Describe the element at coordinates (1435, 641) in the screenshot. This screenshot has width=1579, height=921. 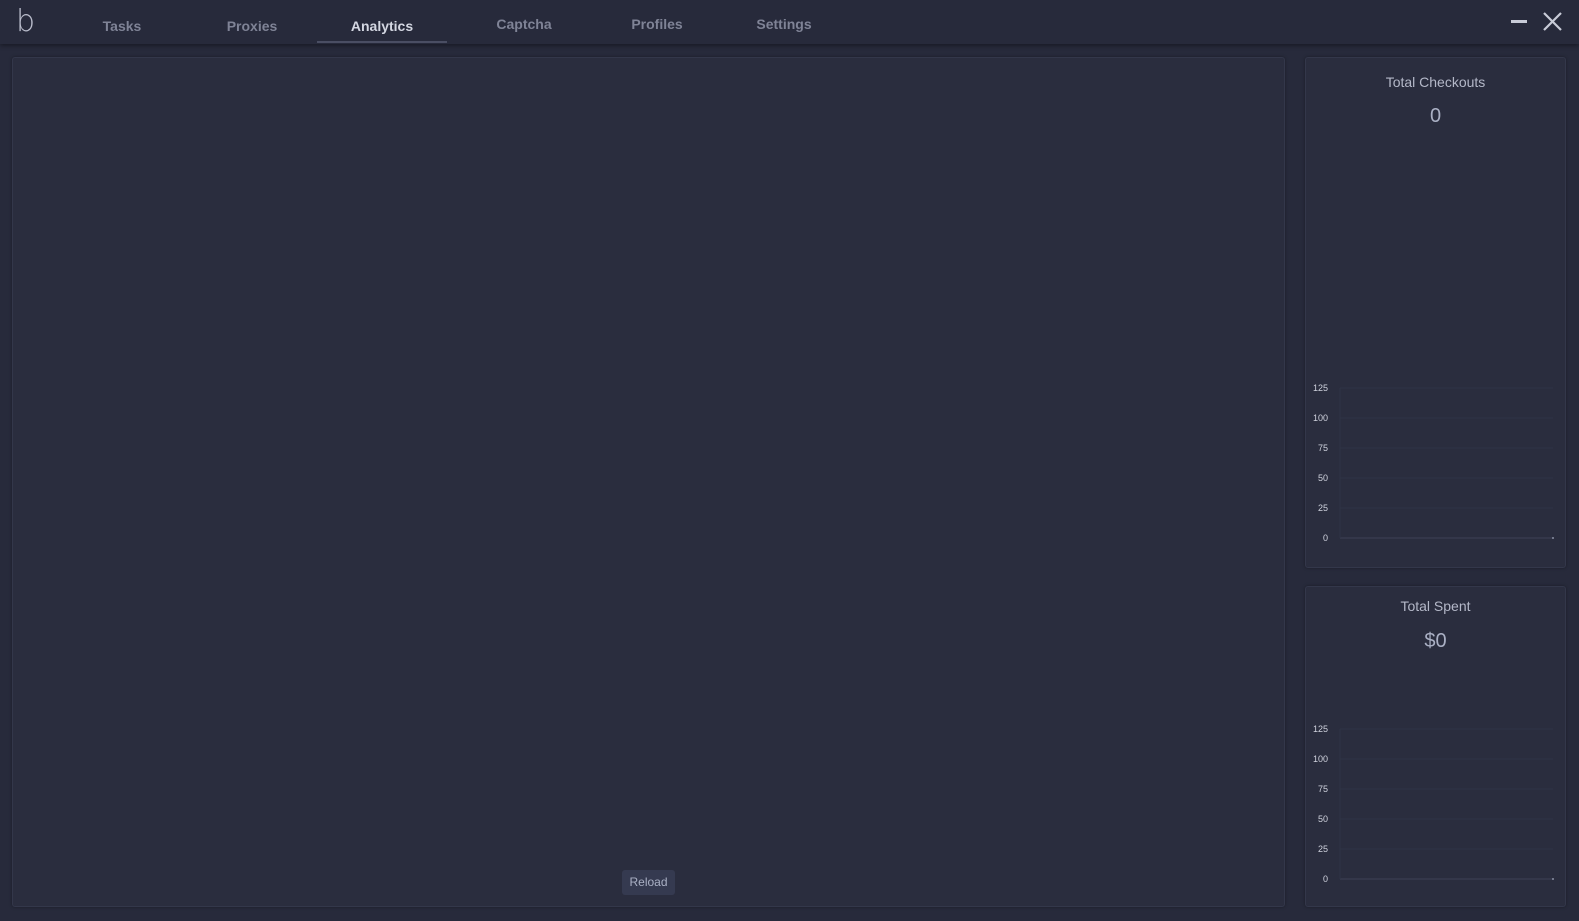
I see `total-spent-value: $0` at that location.